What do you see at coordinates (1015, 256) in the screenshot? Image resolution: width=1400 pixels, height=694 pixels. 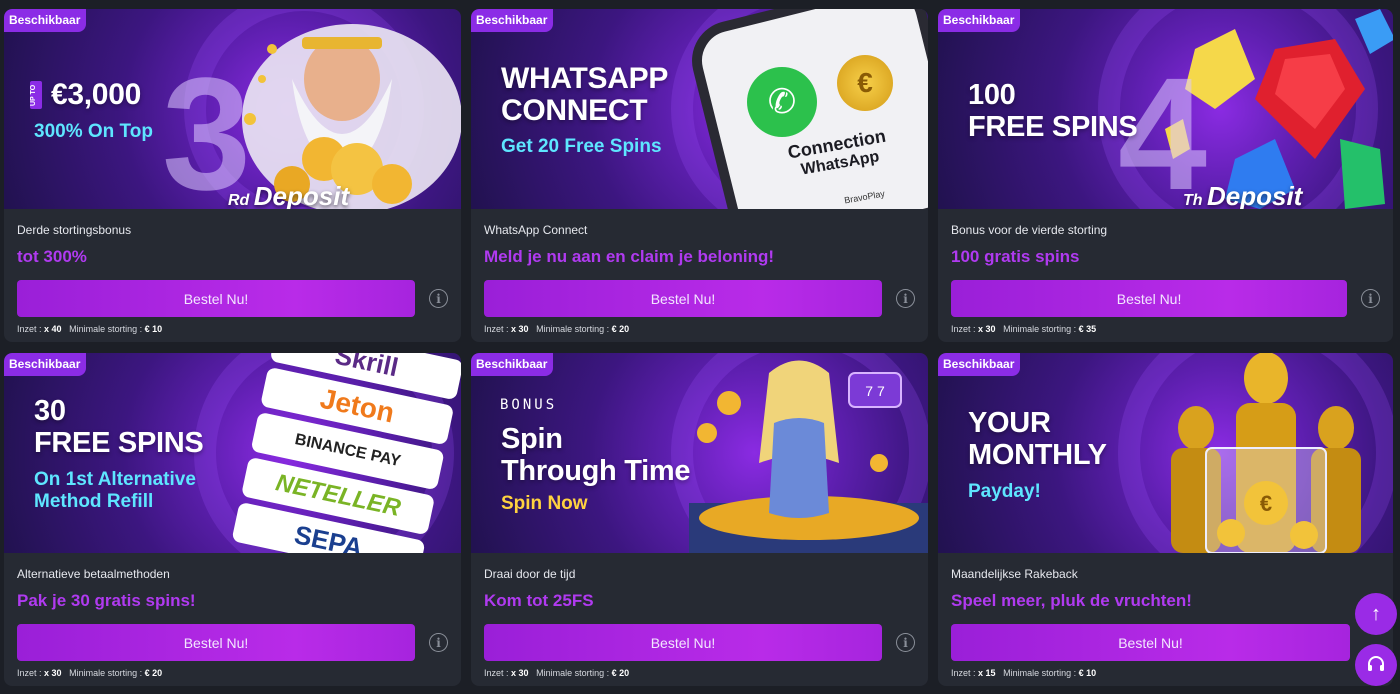 I see `bonus-promo: 100 gratis spins` at bounding box center [1015, 256].